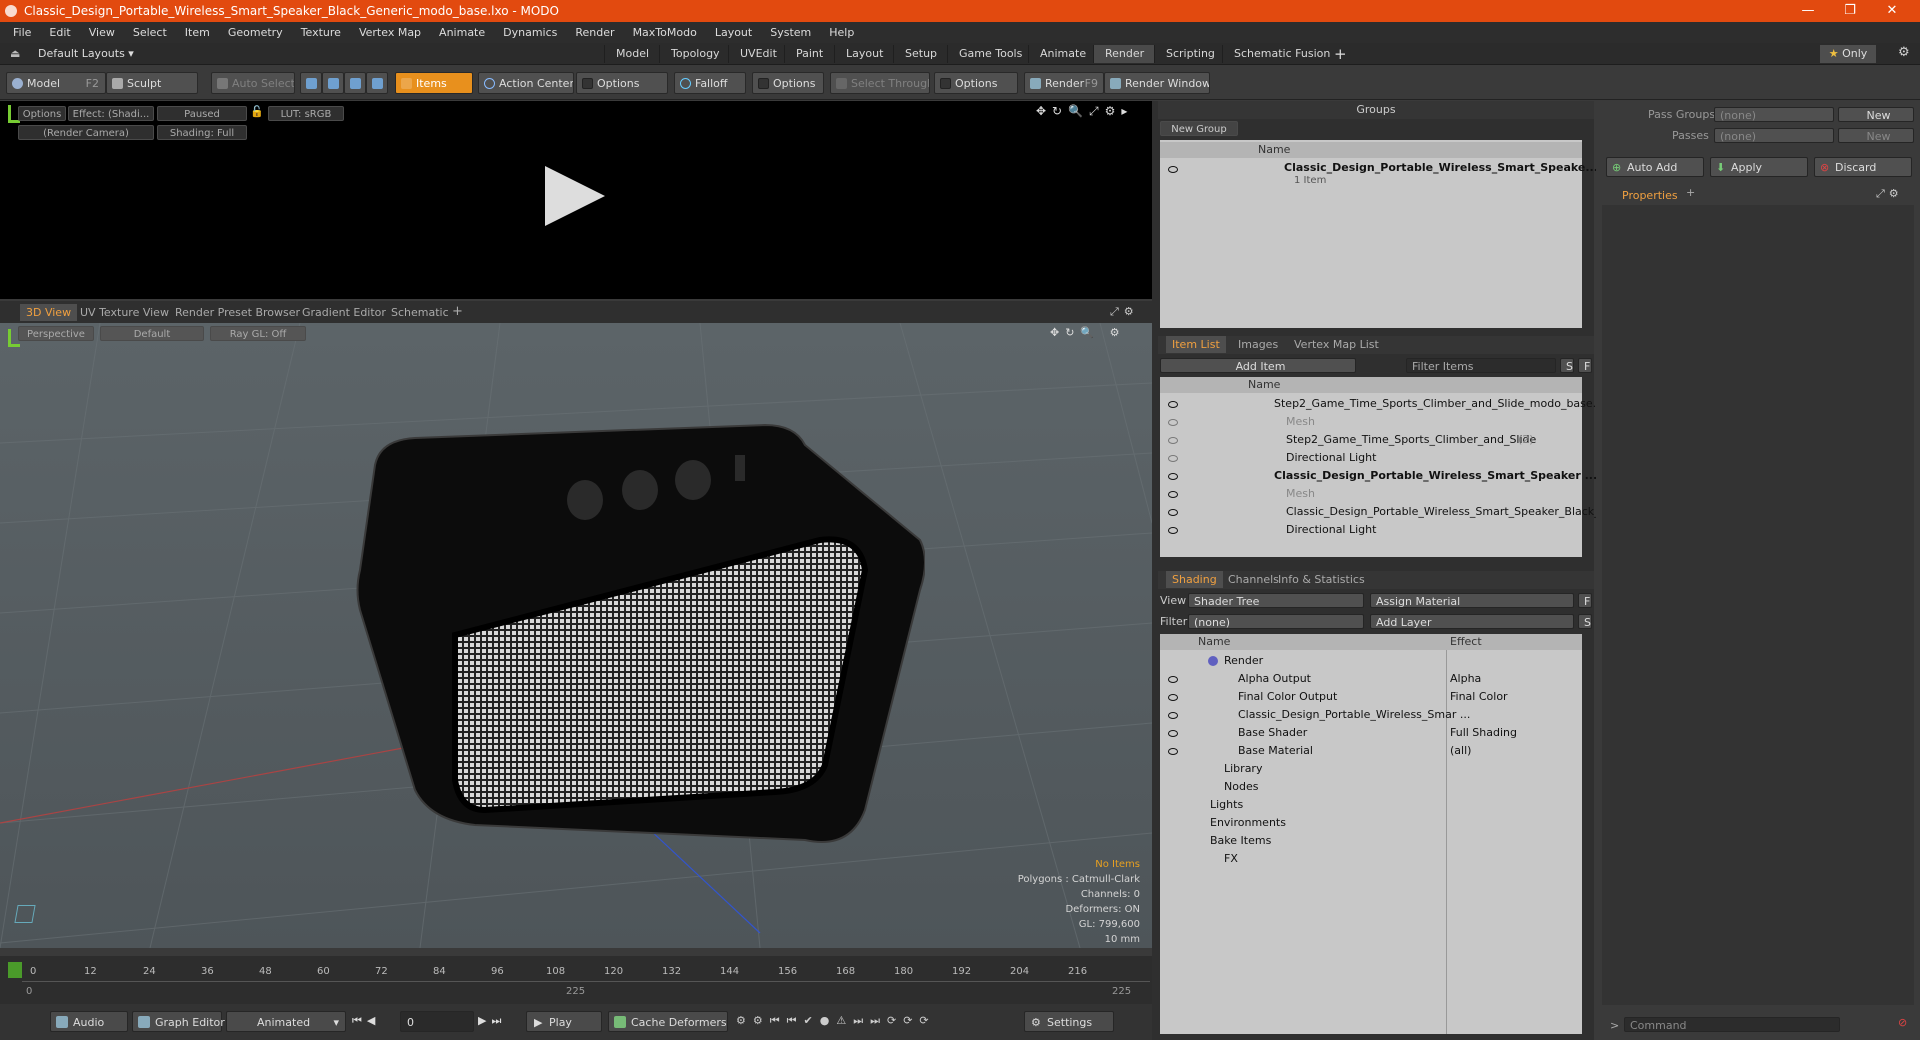  Describe the element at coordinates (1371, 422) in the screenshot. I see `item-row: Mesh` at that location.